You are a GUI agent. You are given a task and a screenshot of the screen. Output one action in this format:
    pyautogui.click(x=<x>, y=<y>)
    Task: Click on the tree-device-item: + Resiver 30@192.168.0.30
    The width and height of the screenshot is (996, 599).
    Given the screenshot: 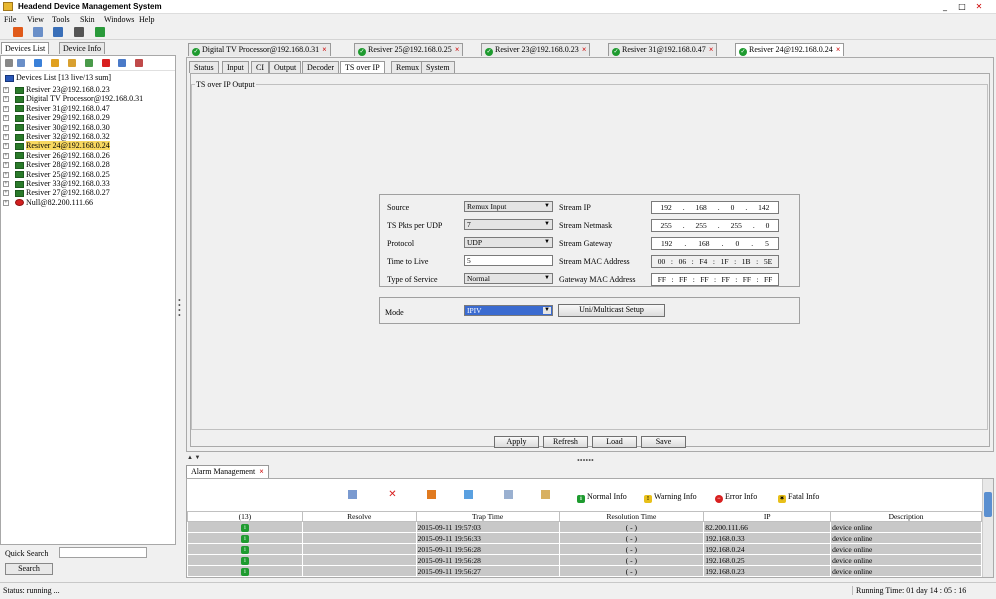 What is the action you would take?
    pyautogui.click(x=89, y=127)
    